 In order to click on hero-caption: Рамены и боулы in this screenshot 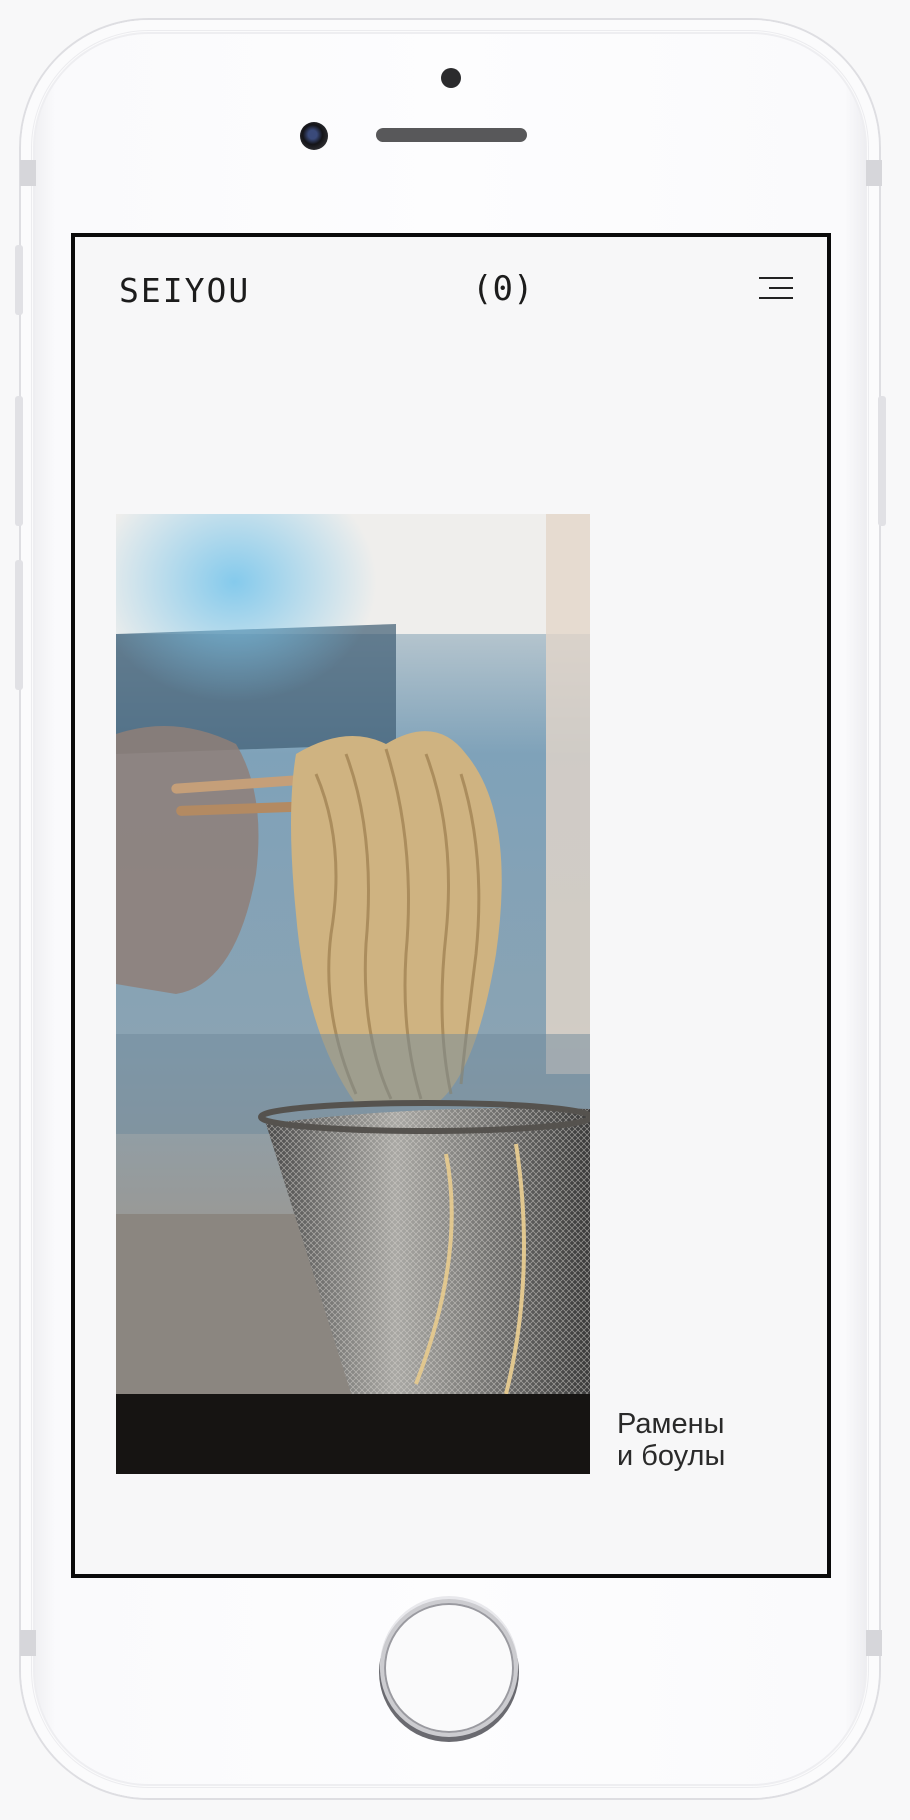, I will do `click(712, 1440)`.